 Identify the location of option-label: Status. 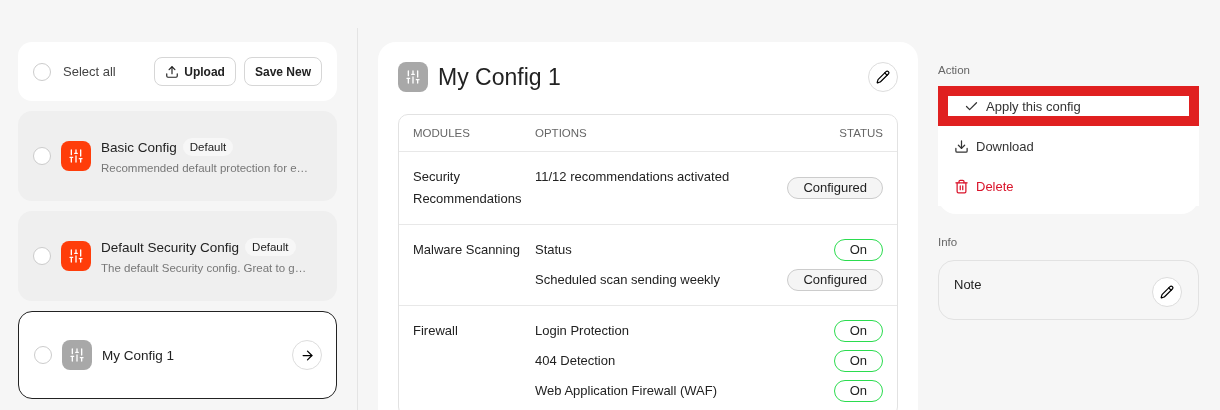
(554, 250).